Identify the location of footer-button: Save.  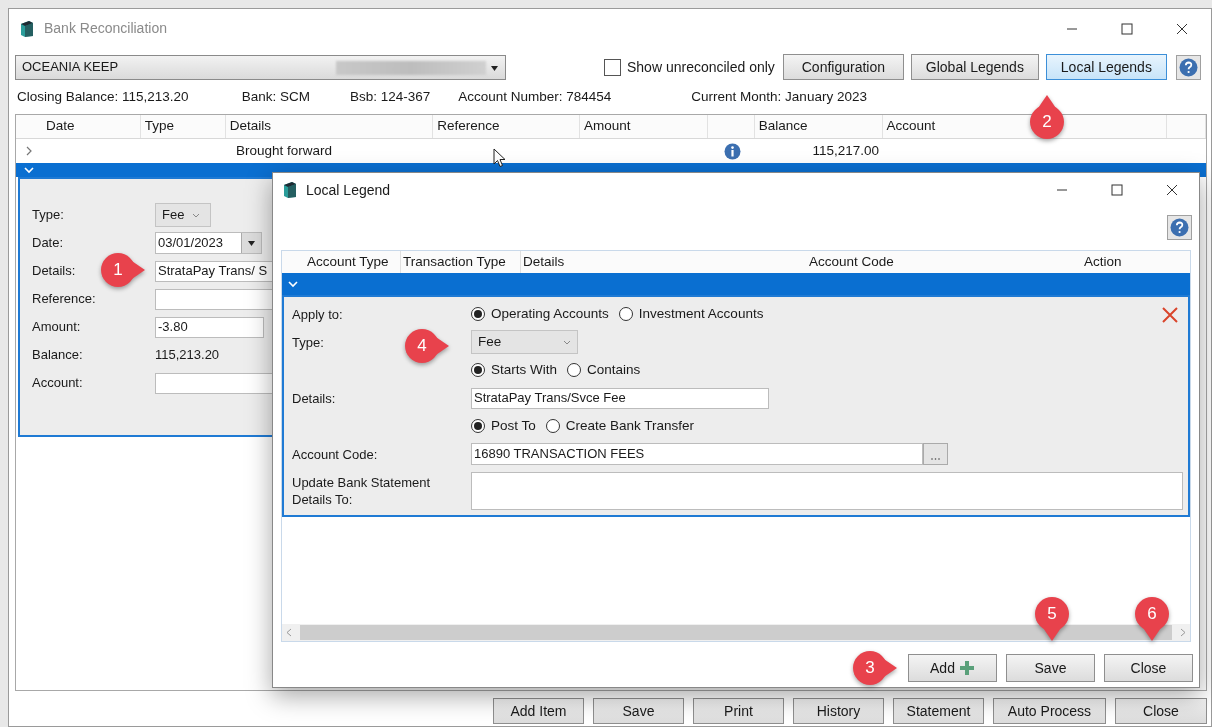
(638, 711).